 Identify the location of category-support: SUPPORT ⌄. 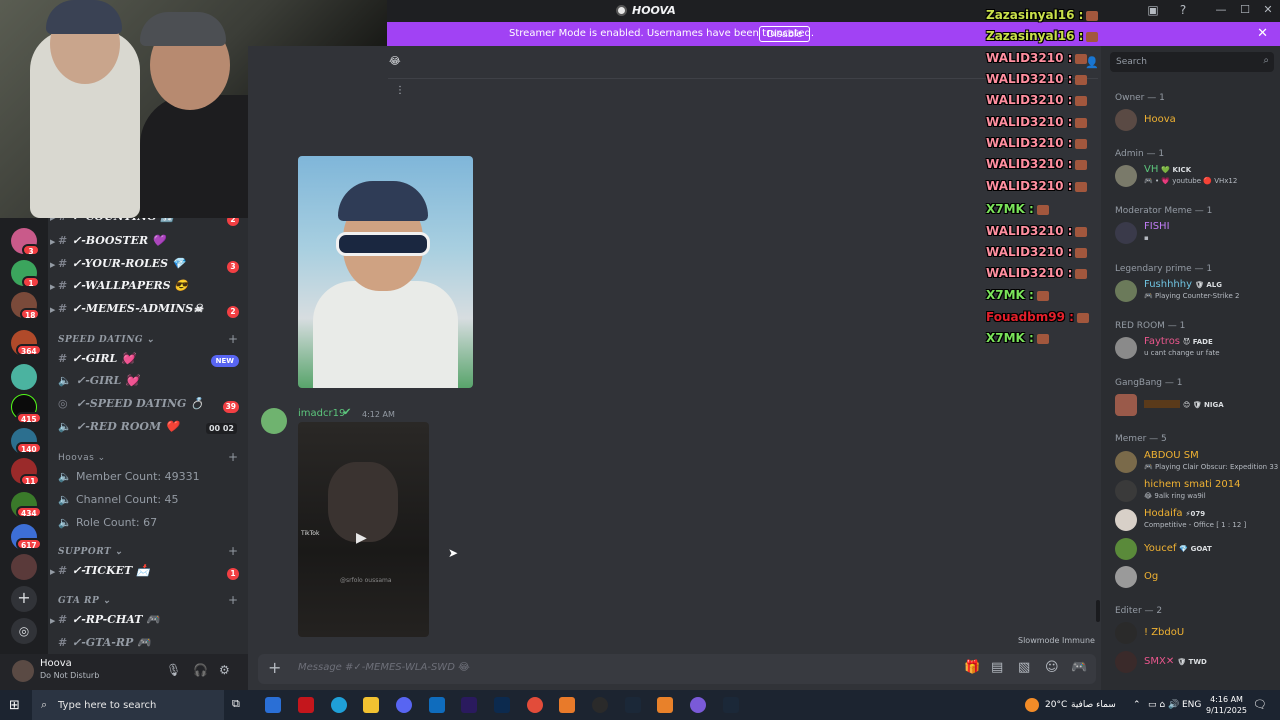
(90, 552).